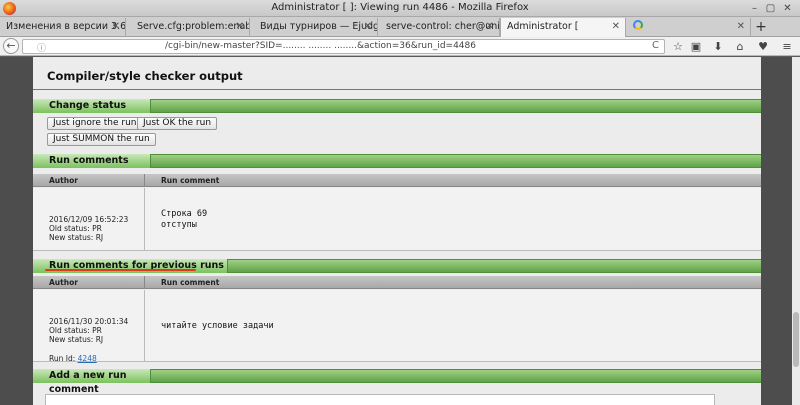 This screenshot has height=405, width=800. Describe the element at coordinates (770, 8) in the screenshot. I see `maximize-button: ▢` at that location.